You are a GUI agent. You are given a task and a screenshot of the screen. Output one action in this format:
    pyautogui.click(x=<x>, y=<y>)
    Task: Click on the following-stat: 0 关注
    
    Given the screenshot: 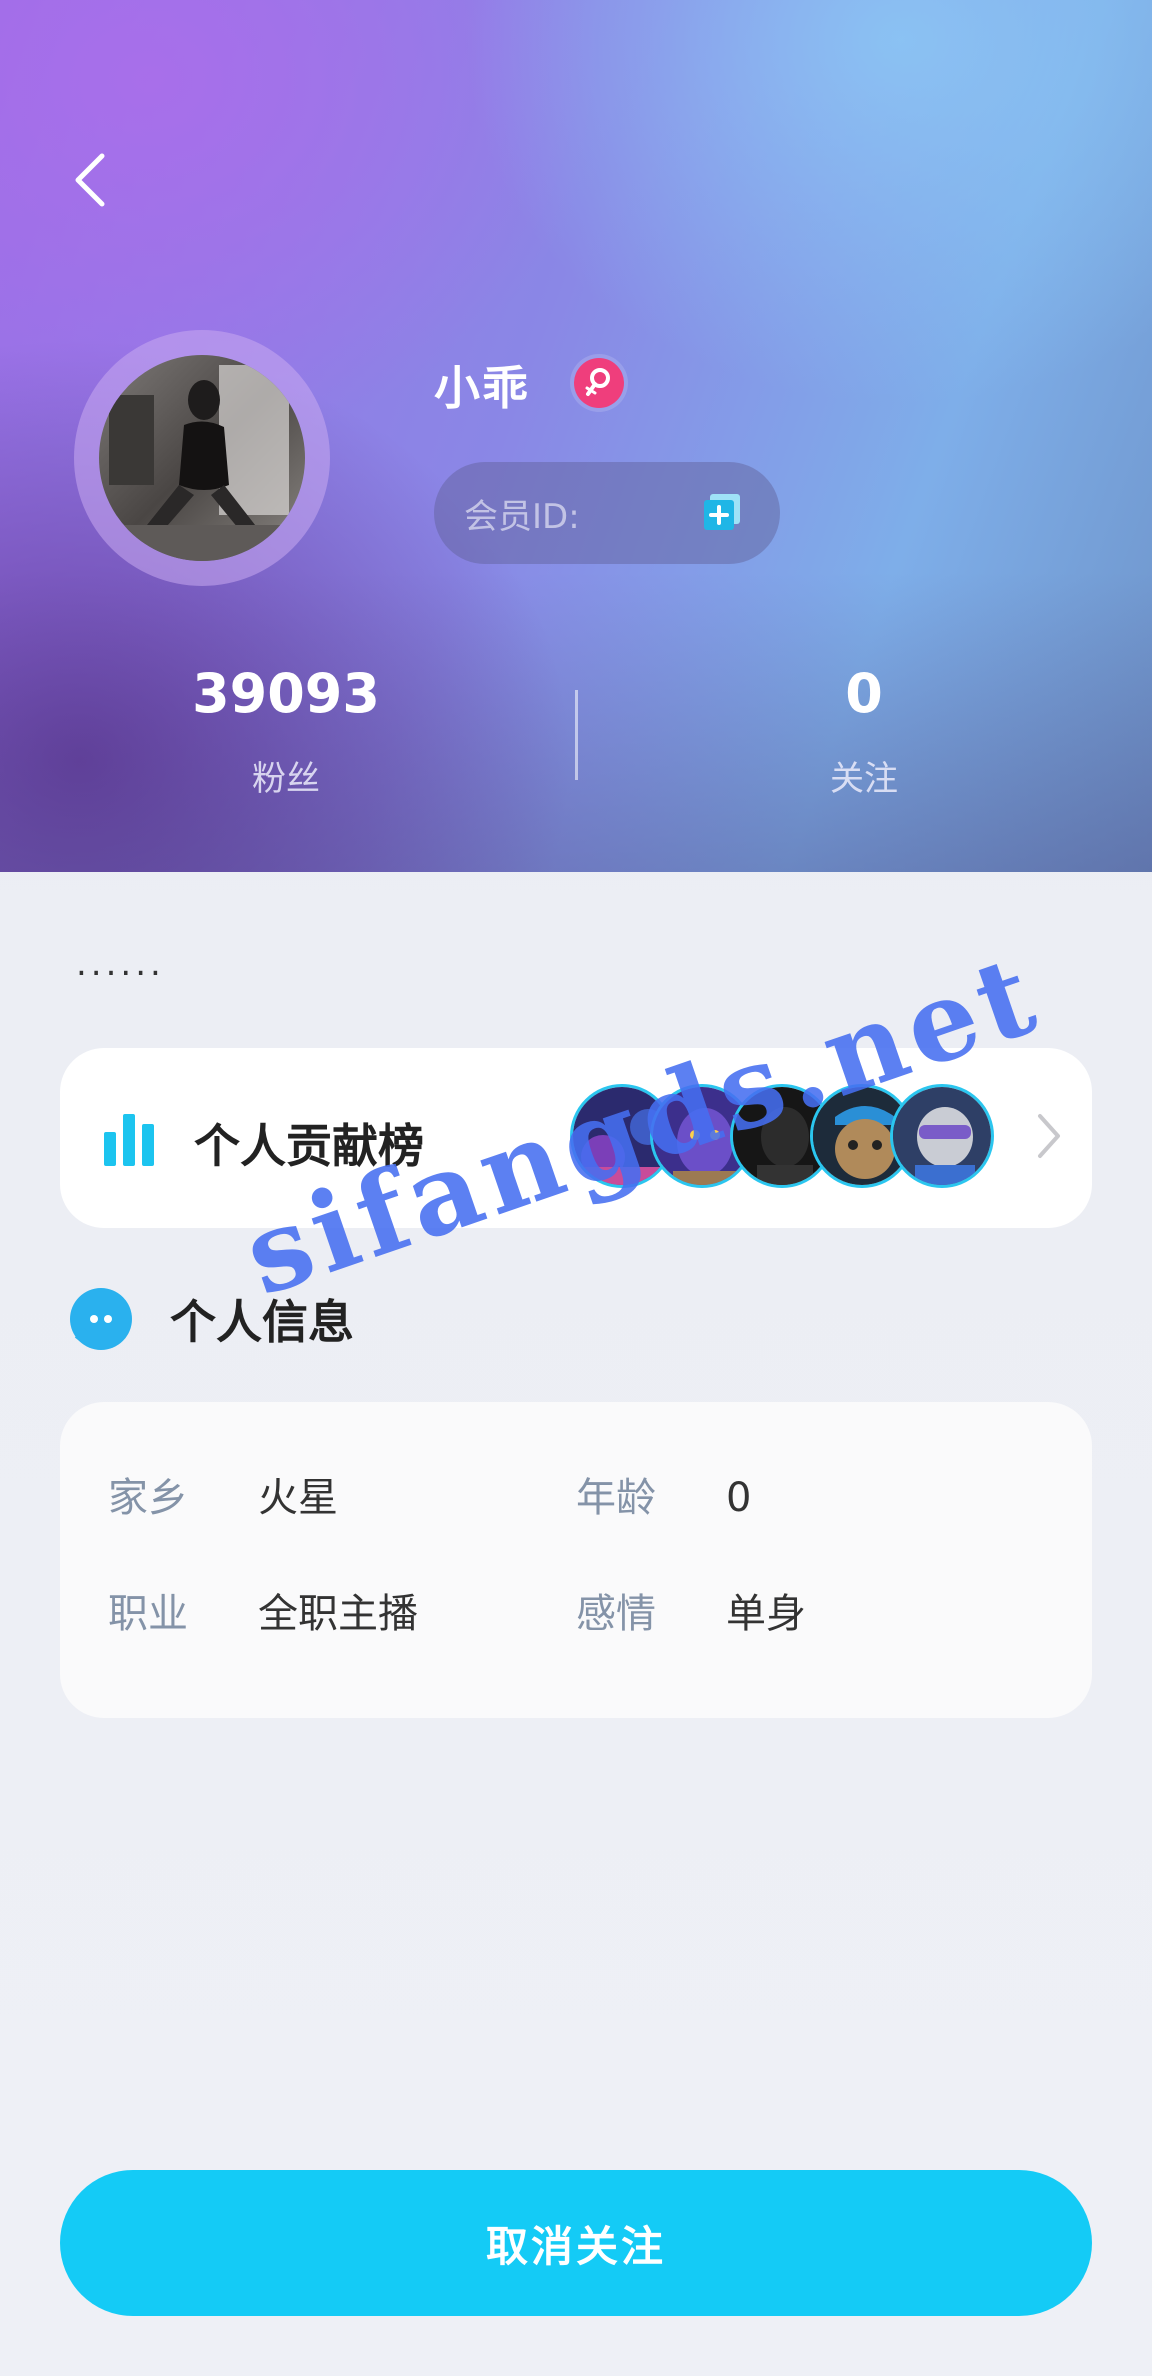 What is the action you would take?
    pyautogui.click(x=864, y=731)
    